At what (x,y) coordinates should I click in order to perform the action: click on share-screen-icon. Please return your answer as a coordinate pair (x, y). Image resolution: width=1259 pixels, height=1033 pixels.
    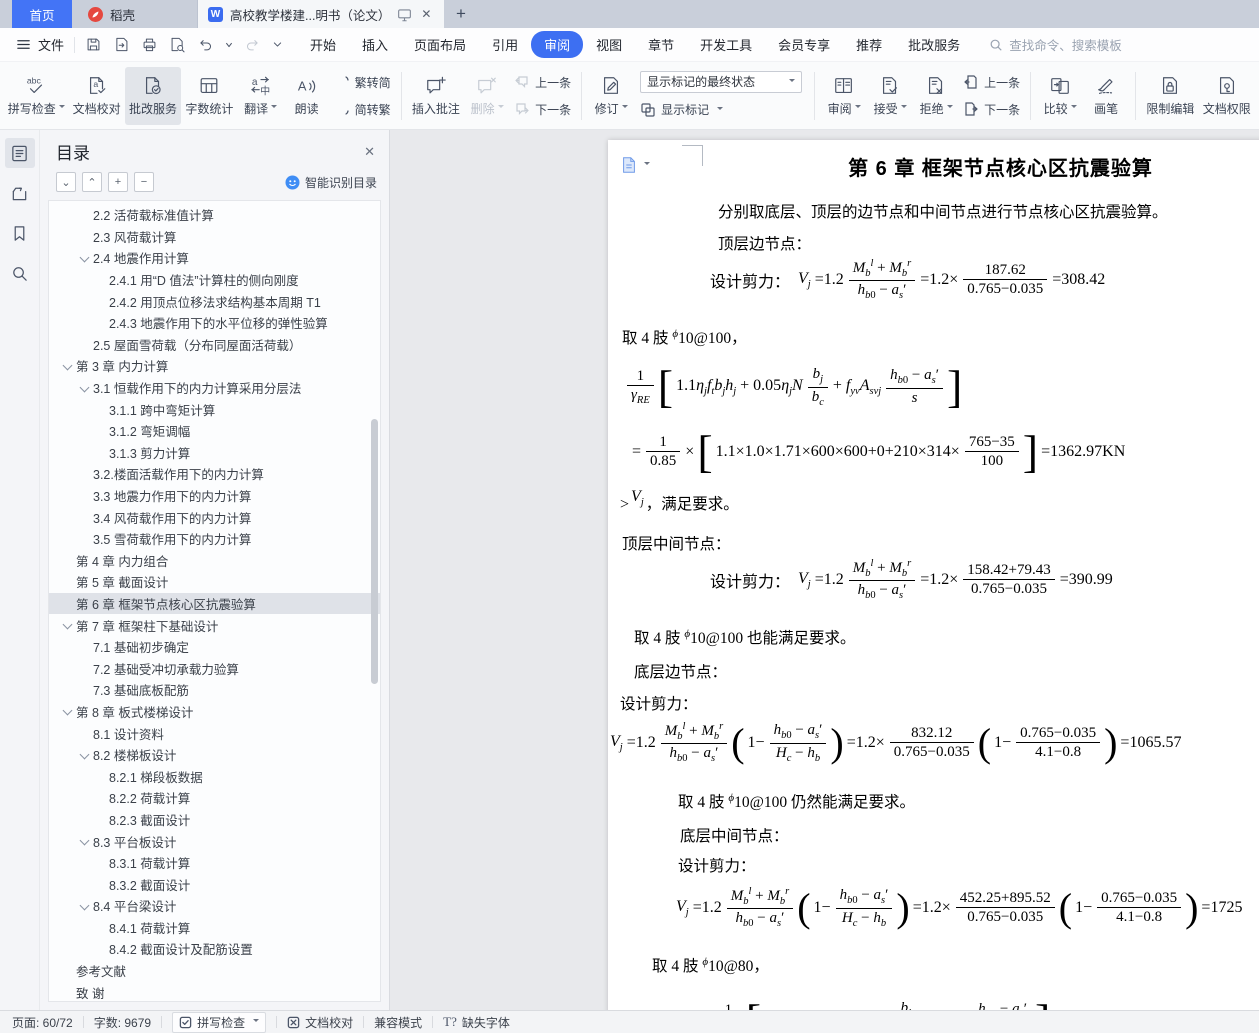
    Looking at the image, I should click on (404, 14).